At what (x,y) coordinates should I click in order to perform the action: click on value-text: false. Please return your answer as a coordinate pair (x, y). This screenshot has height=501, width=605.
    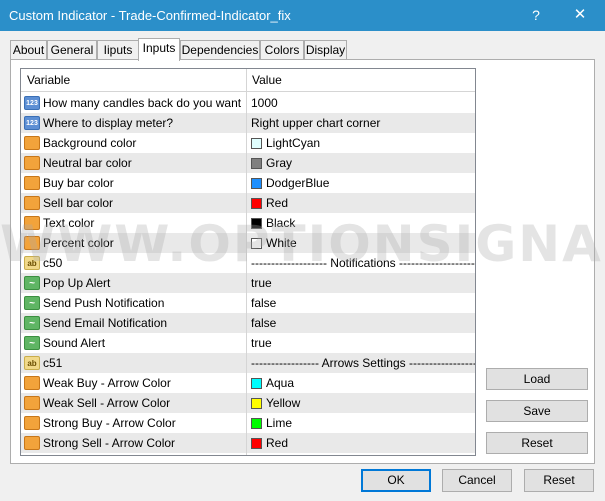
    Looking at the image, I should click on (264, 303).